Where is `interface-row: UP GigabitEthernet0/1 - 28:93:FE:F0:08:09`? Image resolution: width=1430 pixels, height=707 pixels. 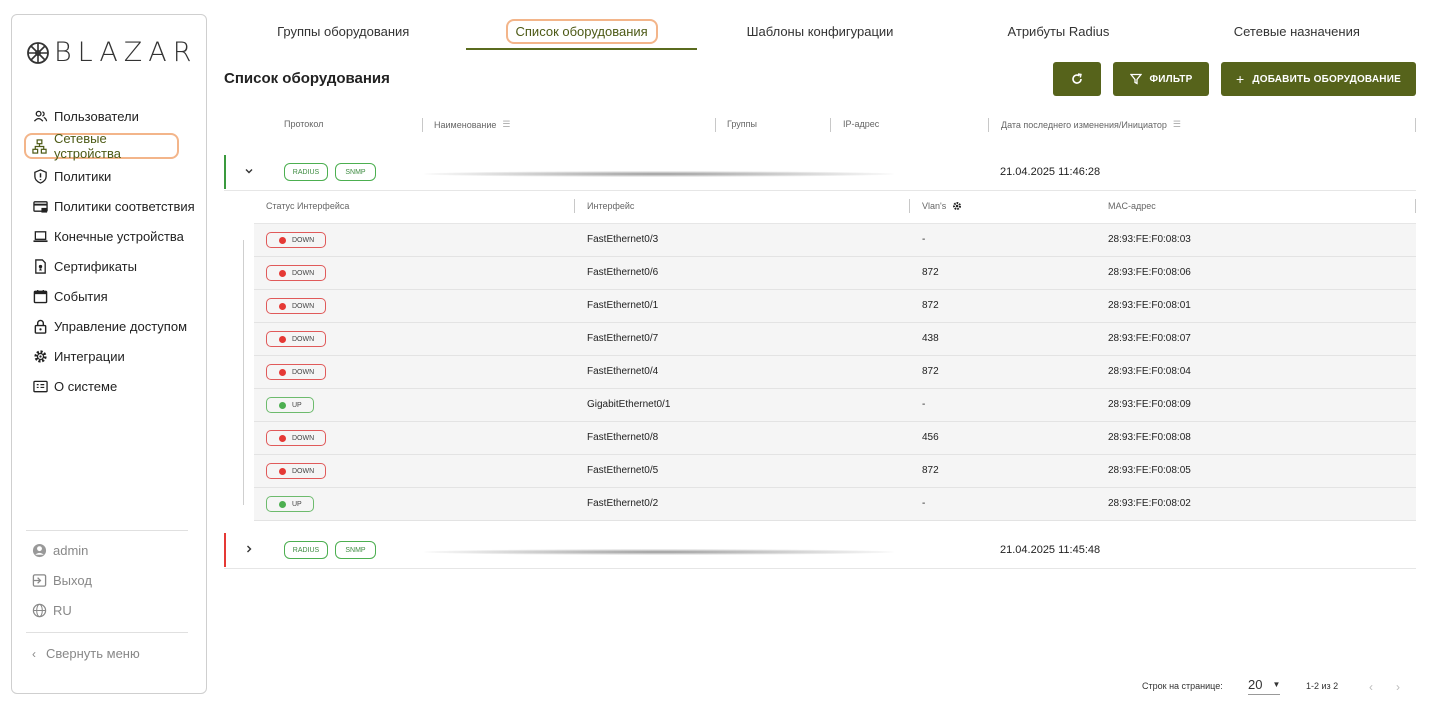 interface-row: UP GigabitEthernet0/1 - 28:93:FE:F0:08:09 is located at coordinates (835, 405).